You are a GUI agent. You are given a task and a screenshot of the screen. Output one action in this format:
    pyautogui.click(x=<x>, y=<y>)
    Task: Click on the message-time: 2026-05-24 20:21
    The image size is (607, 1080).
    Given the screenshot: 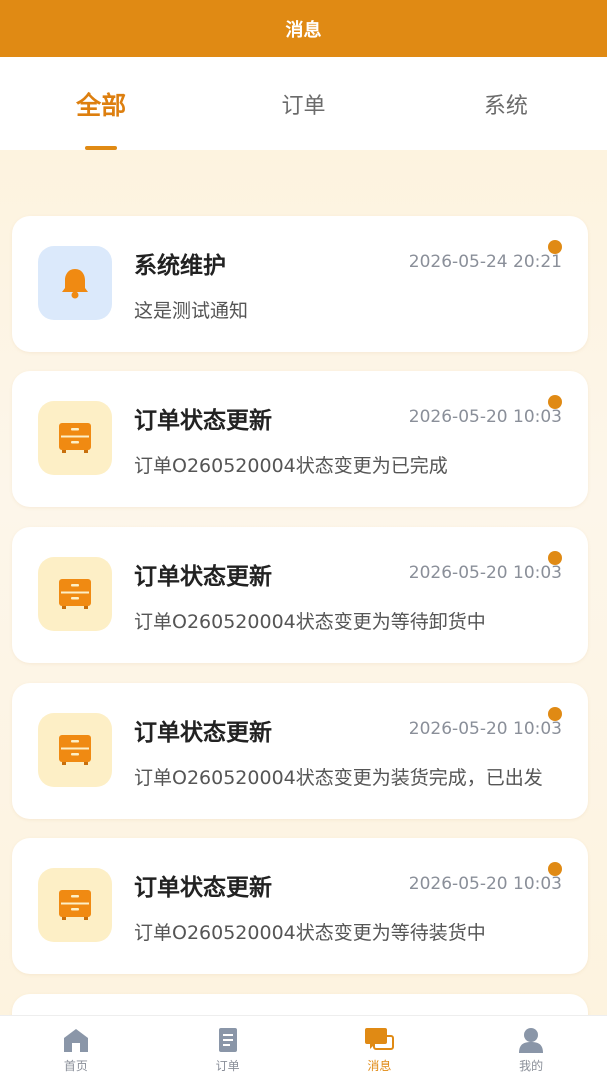 What is the action you would take?
    pyautogui.click(x=485, y=262)
    